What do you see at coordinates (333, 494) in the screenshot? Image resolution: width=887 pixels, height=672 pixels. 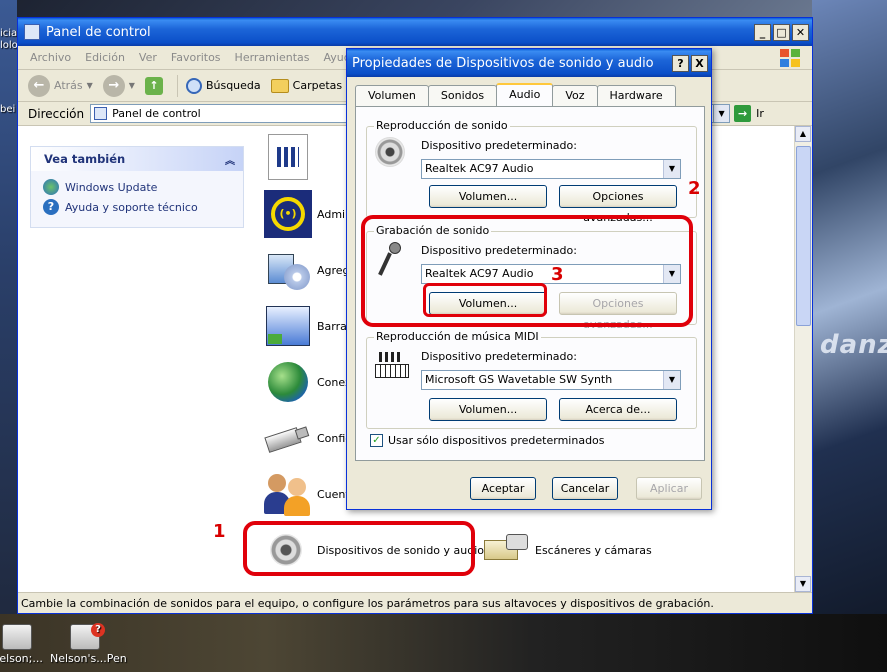 I see `item-label: Cuent` at bounding box center [333, 494].